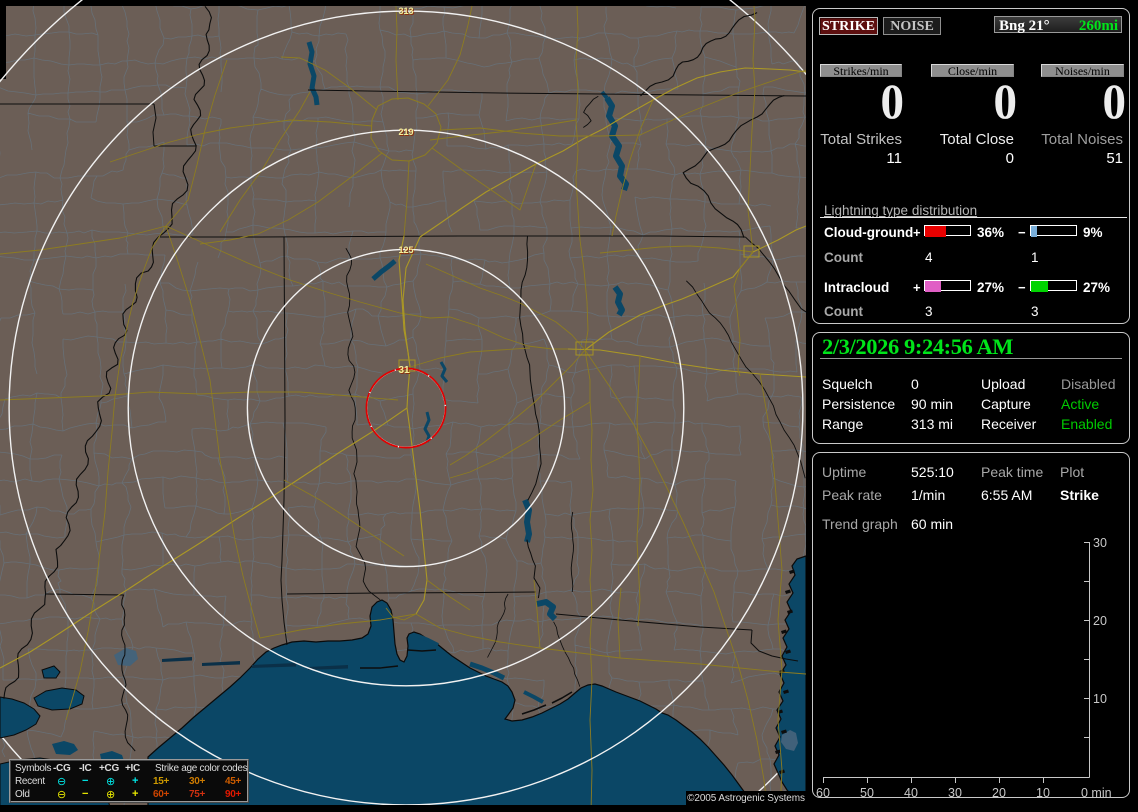  Describe the element at coordinates (911, 793) in the screenshot. I see `svg-text: 40` at that location.